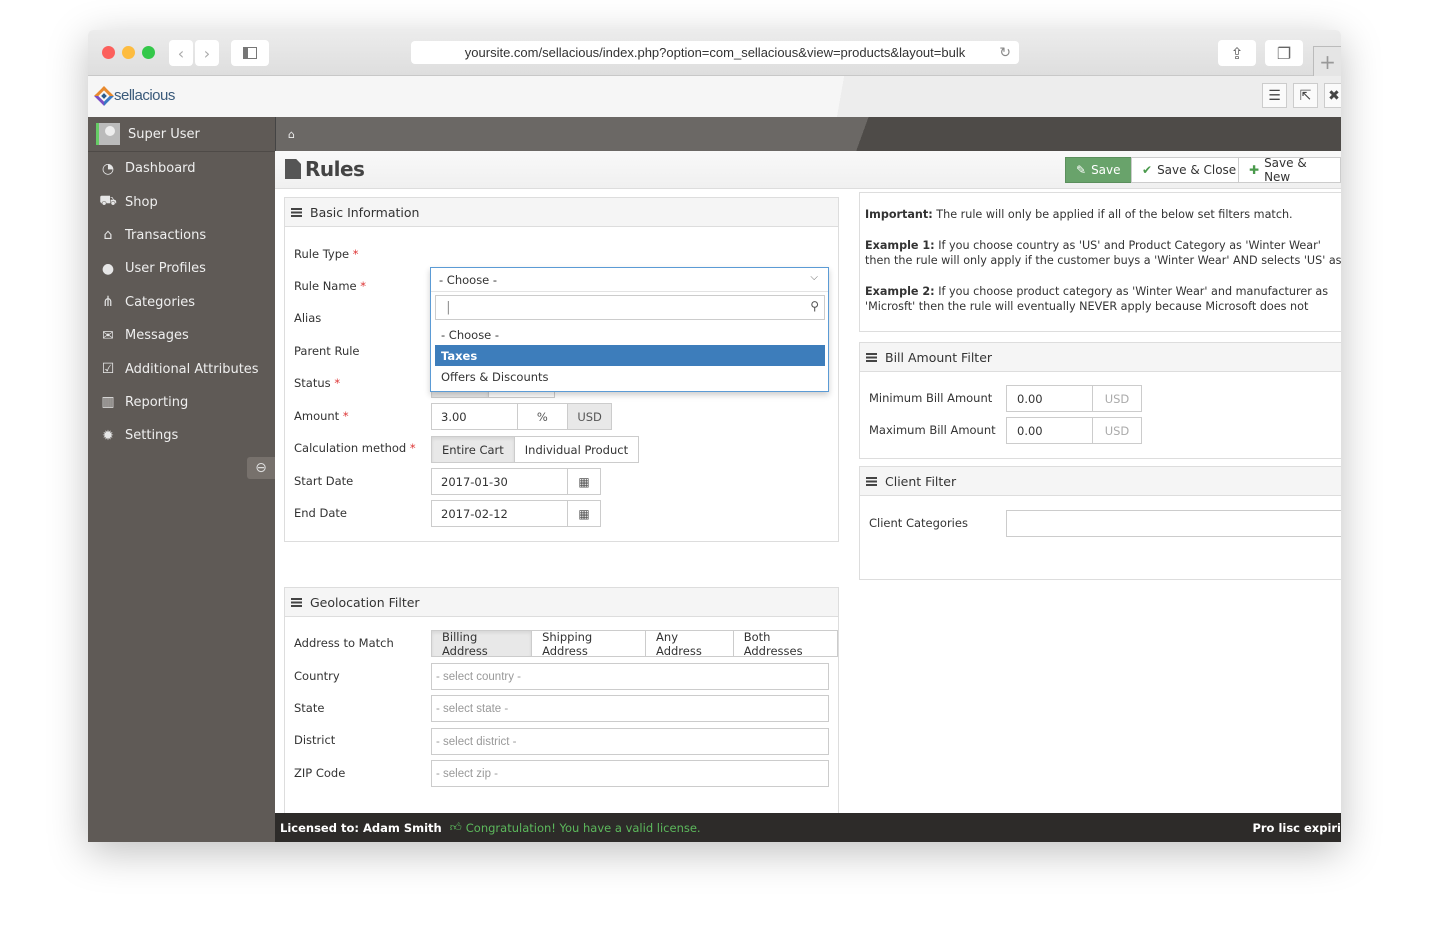  Describe the element at coordinates (181, 368) in the screenshot. I see `sidebar-item-additional-attributes: ☑ Additional Attributes` at that location.